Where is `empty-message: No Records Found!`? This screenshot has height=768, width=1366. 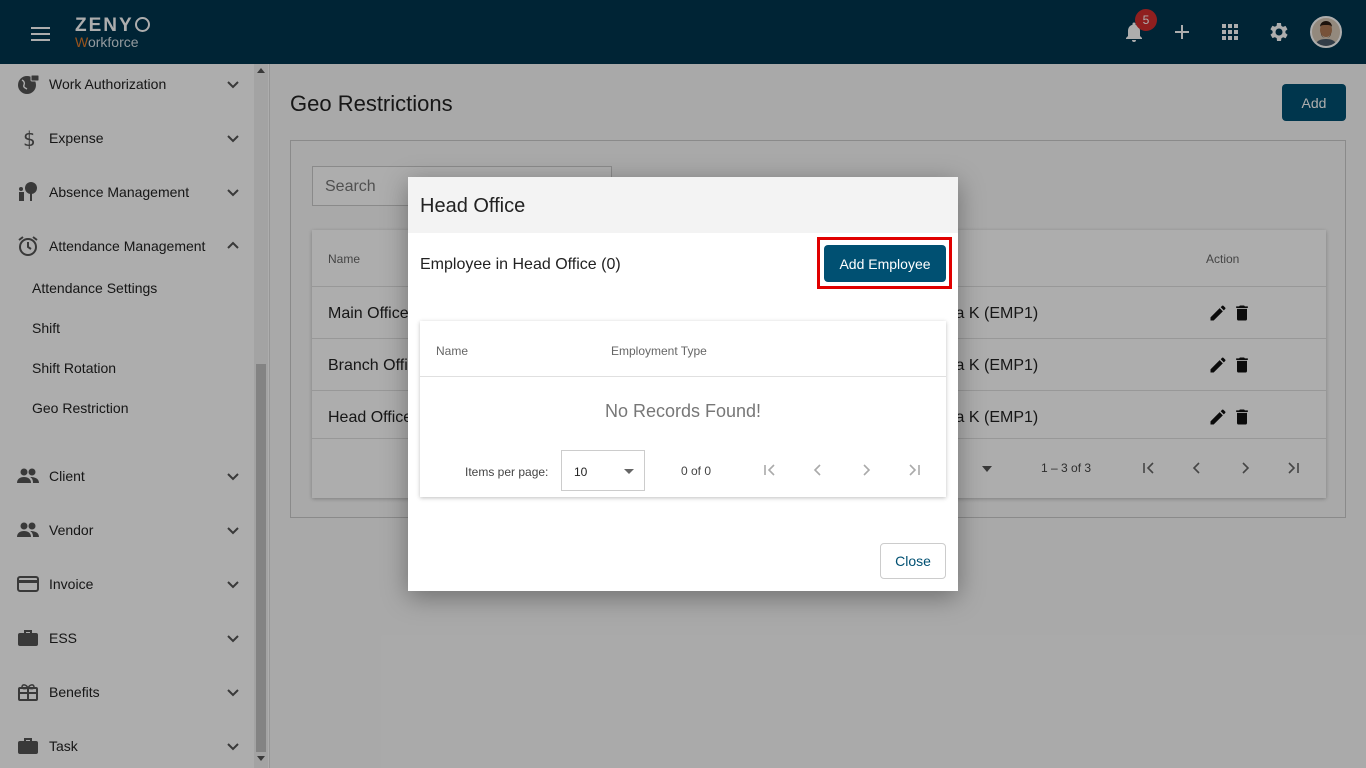
empty-message: No Records Found! is located at coordinates (683, 411).